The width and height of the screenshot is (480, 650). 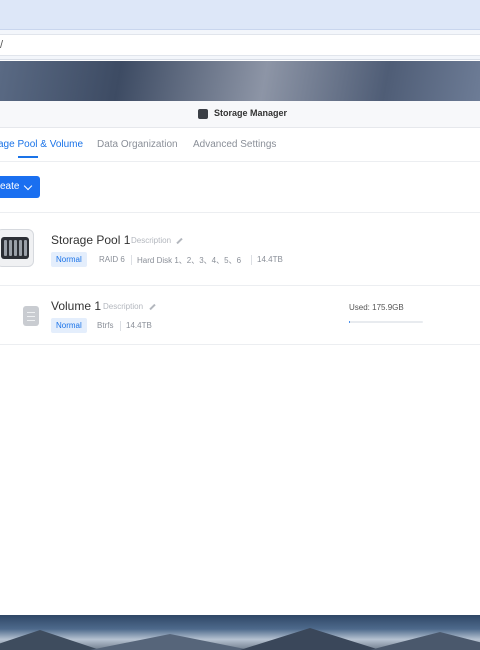 I want to click on desktop-wallpaper-top, so click(x=240, y=81).